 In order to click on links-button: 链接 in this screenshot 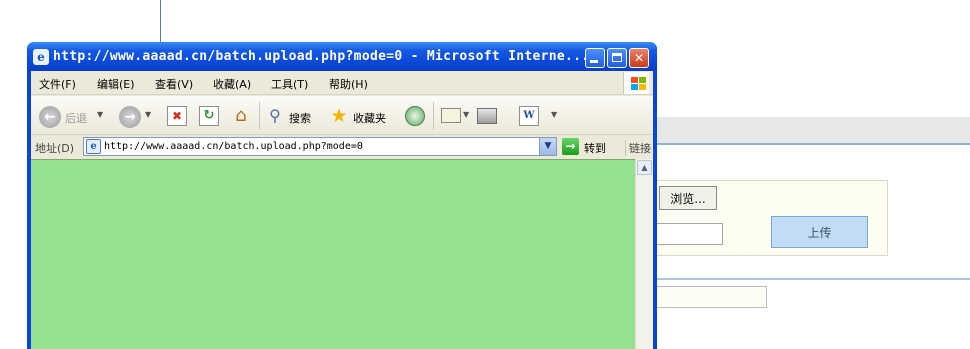, I will do `click(638, 148)`.